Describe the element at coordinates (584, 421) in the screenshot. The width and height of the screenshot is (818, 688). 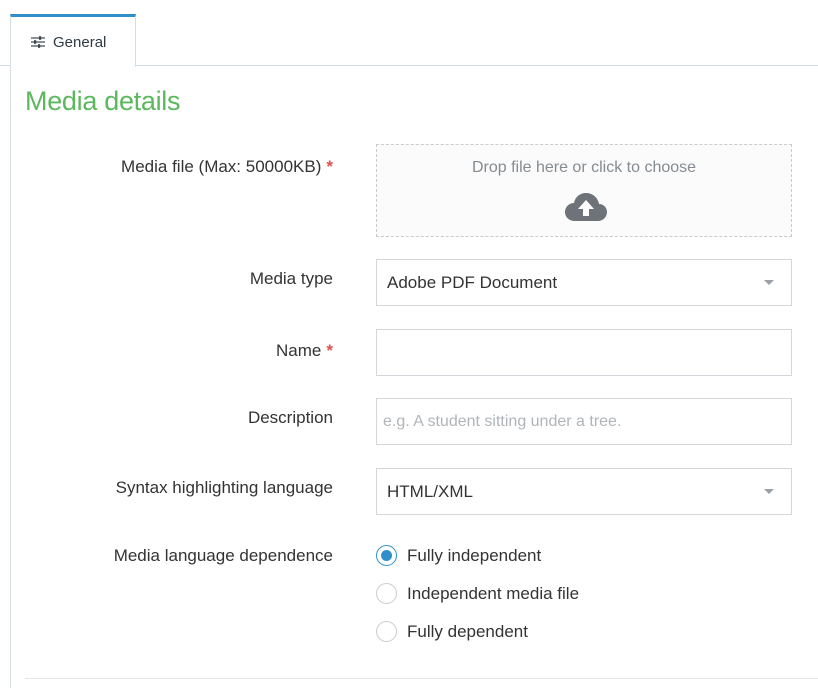
I see `description-input` at that location.